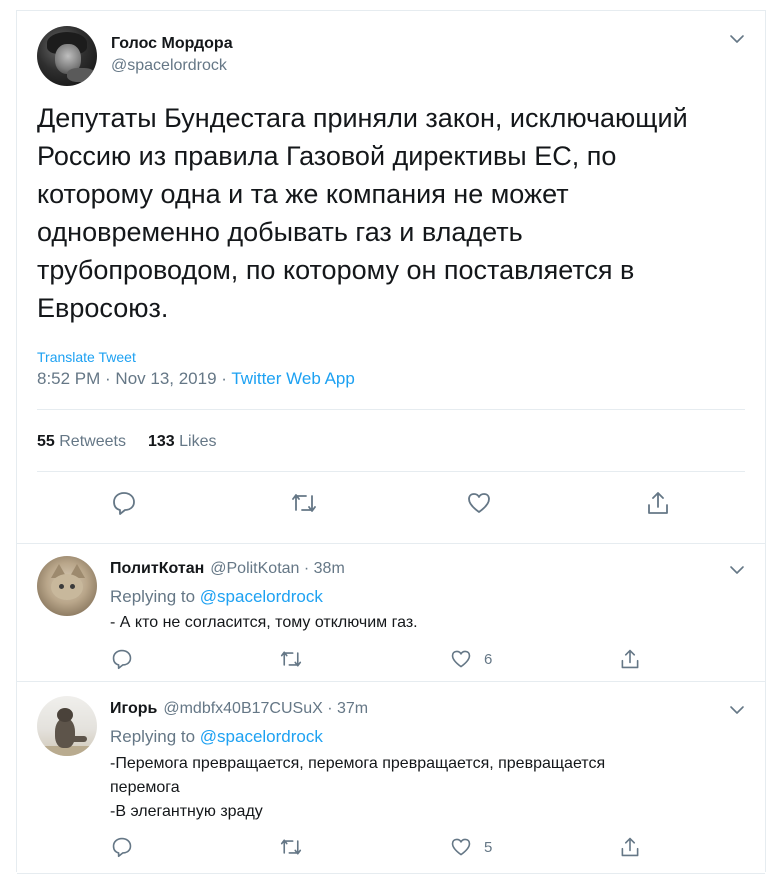  What do you see at coordinates (292, 378) in the screenshot?
I see `tweet-source-app: Twitter Web App` at bounding box center [292, 378].